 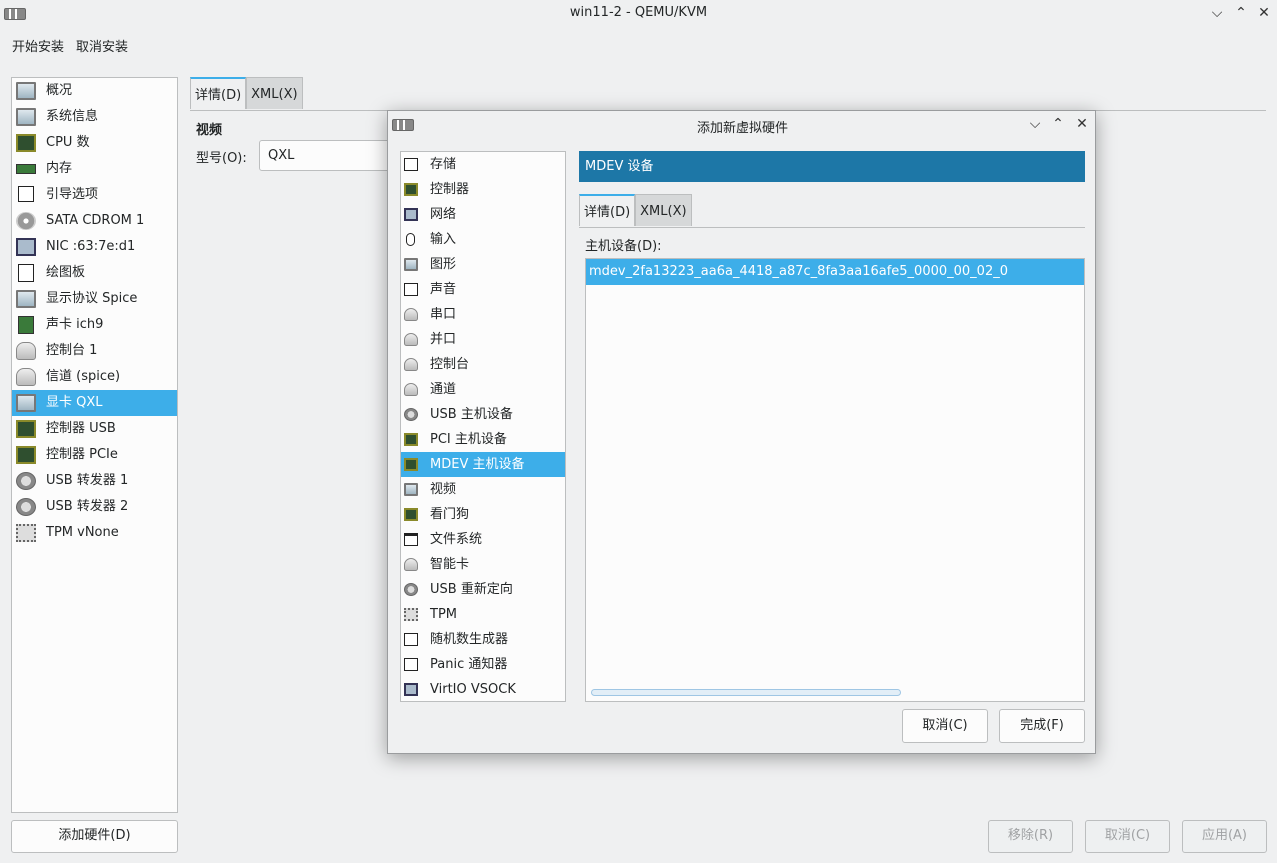 I want to click on menu-cancel-install: 取消安装, so click(x=102, y=48).